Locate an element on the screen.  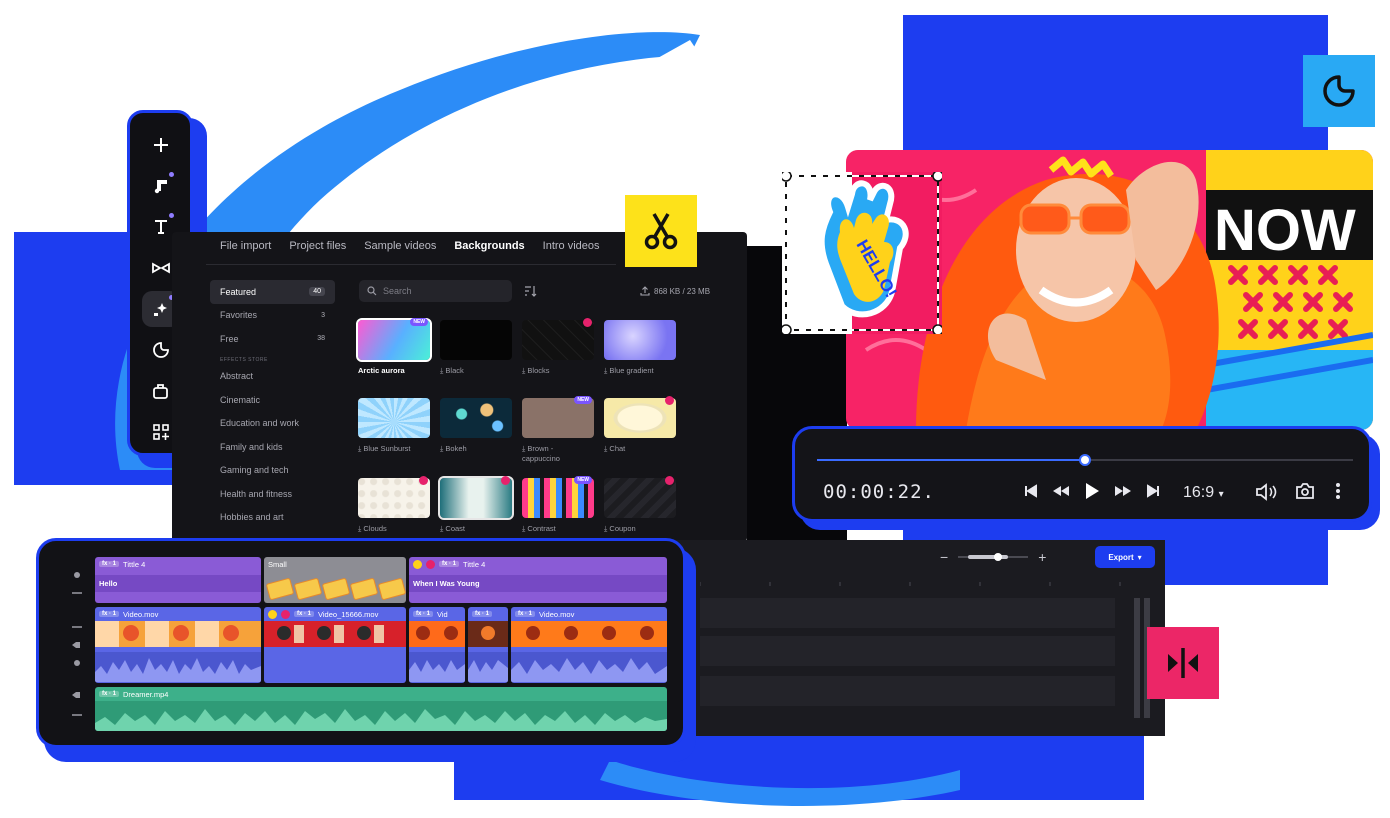
category-section-heading: EFFECTS STORE is located at coordinates (244, 359).